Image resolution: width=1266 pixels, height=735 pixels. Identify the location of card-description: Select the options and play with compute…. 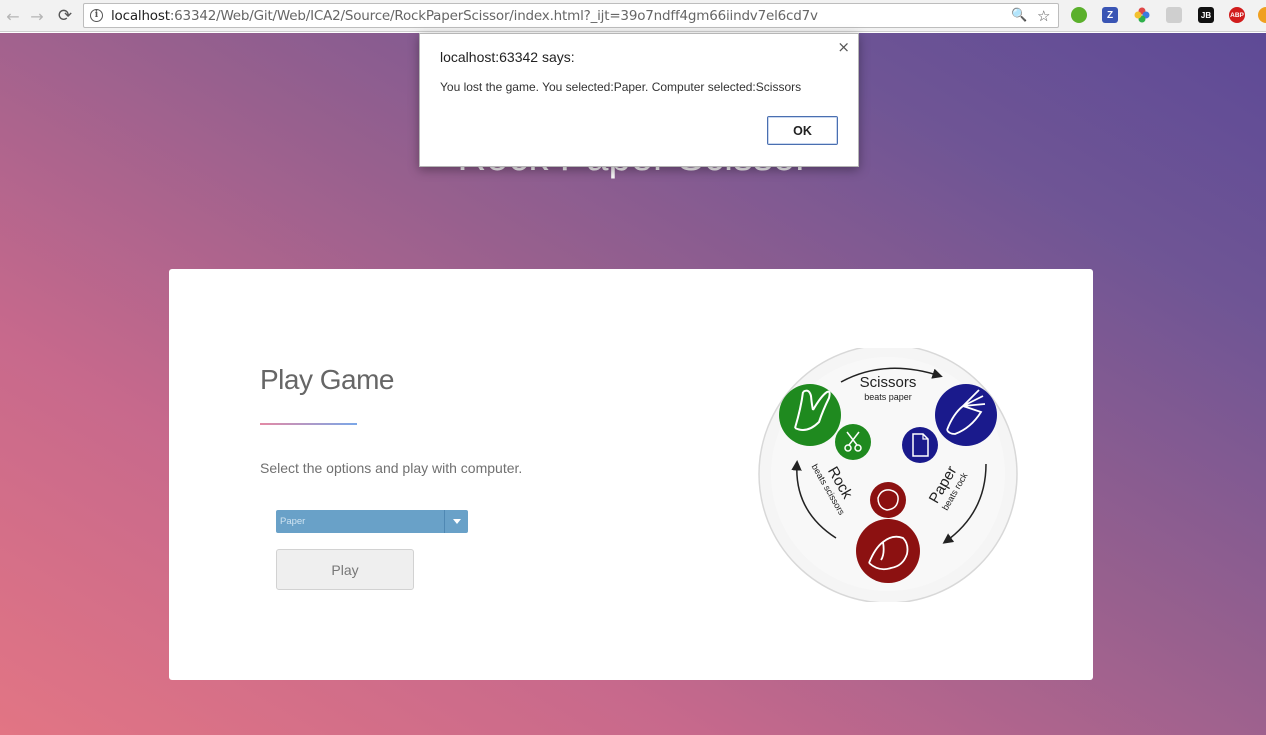
(391, 468).